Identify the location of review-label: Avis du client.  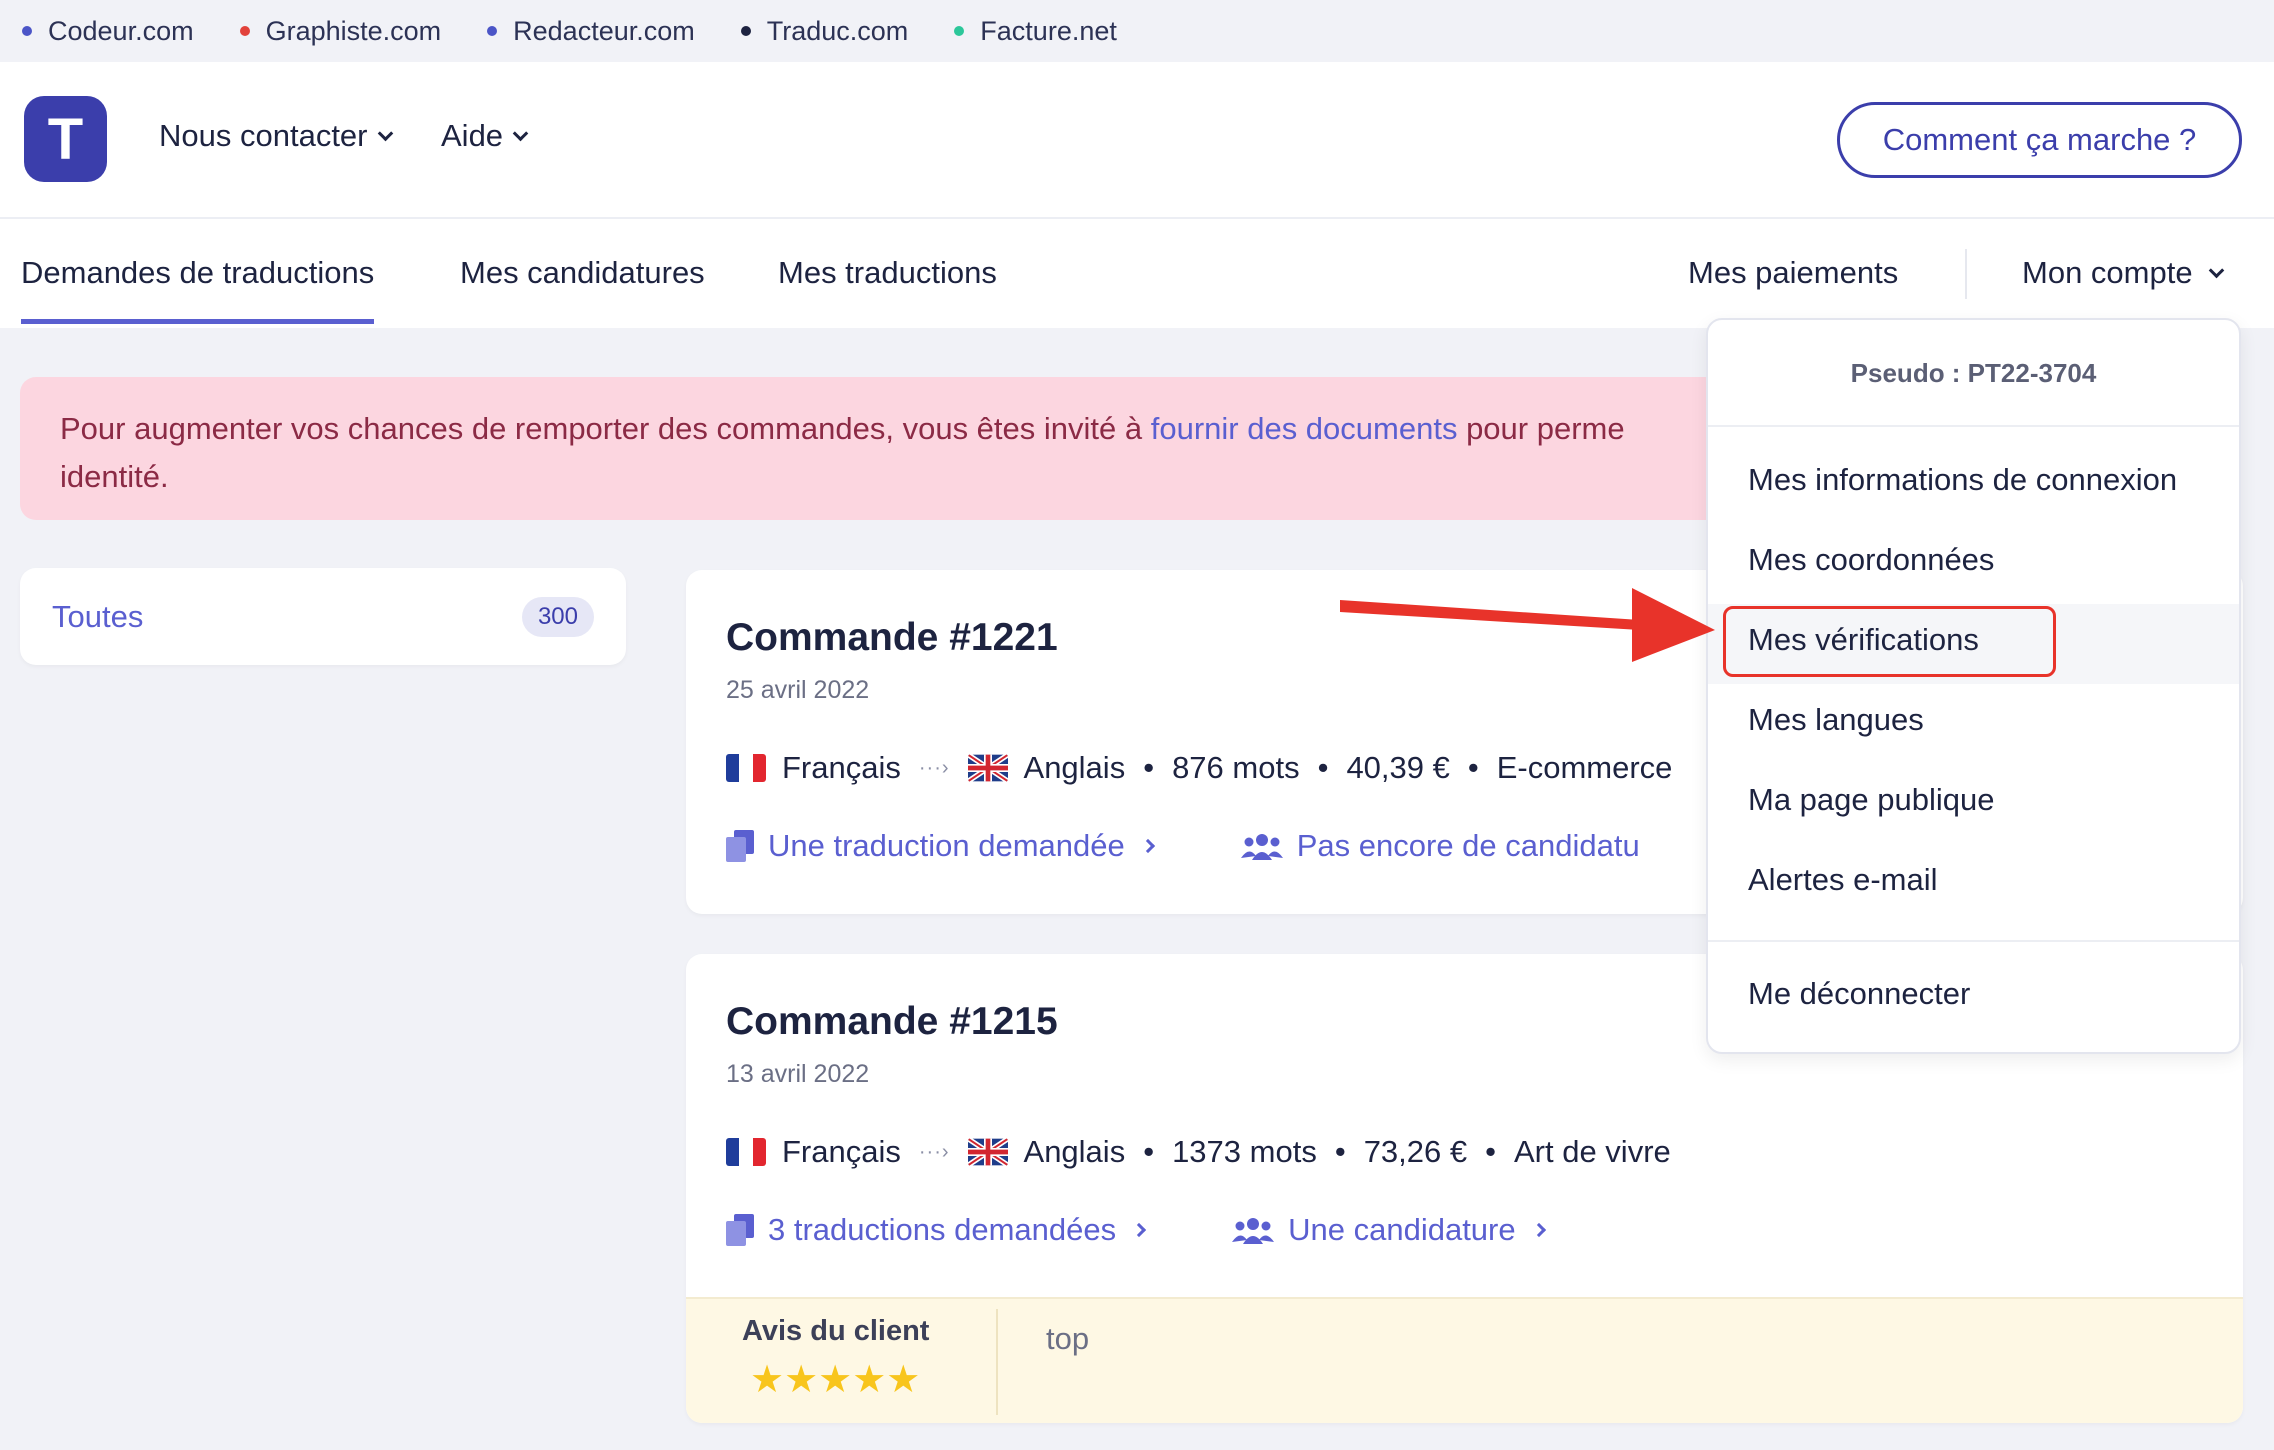
(836, 1331).